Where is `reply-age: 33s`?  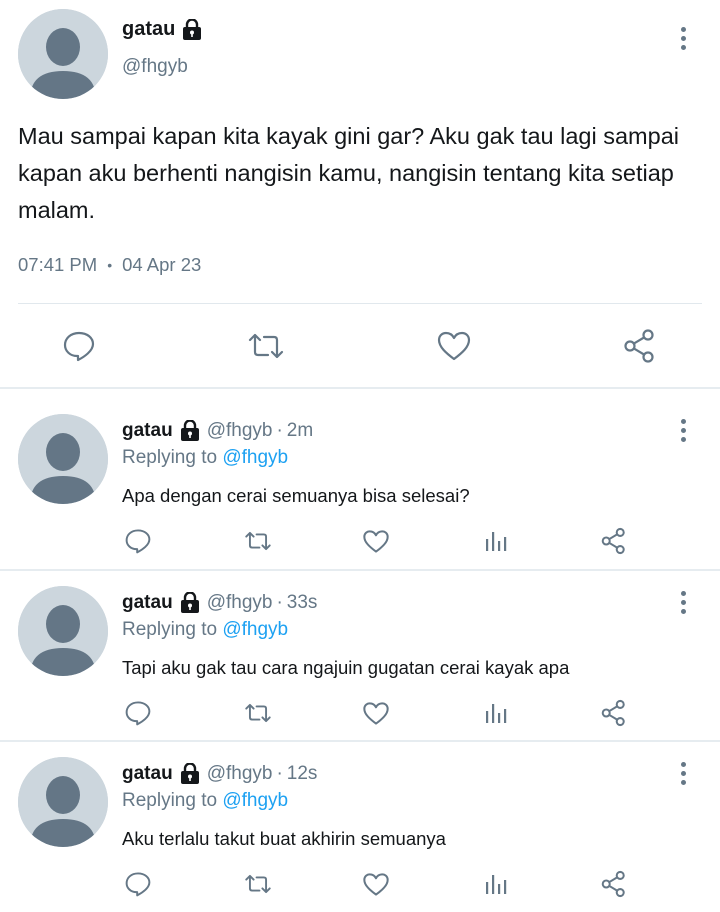
reply-age: 33s is located at coordinates (302, 602).